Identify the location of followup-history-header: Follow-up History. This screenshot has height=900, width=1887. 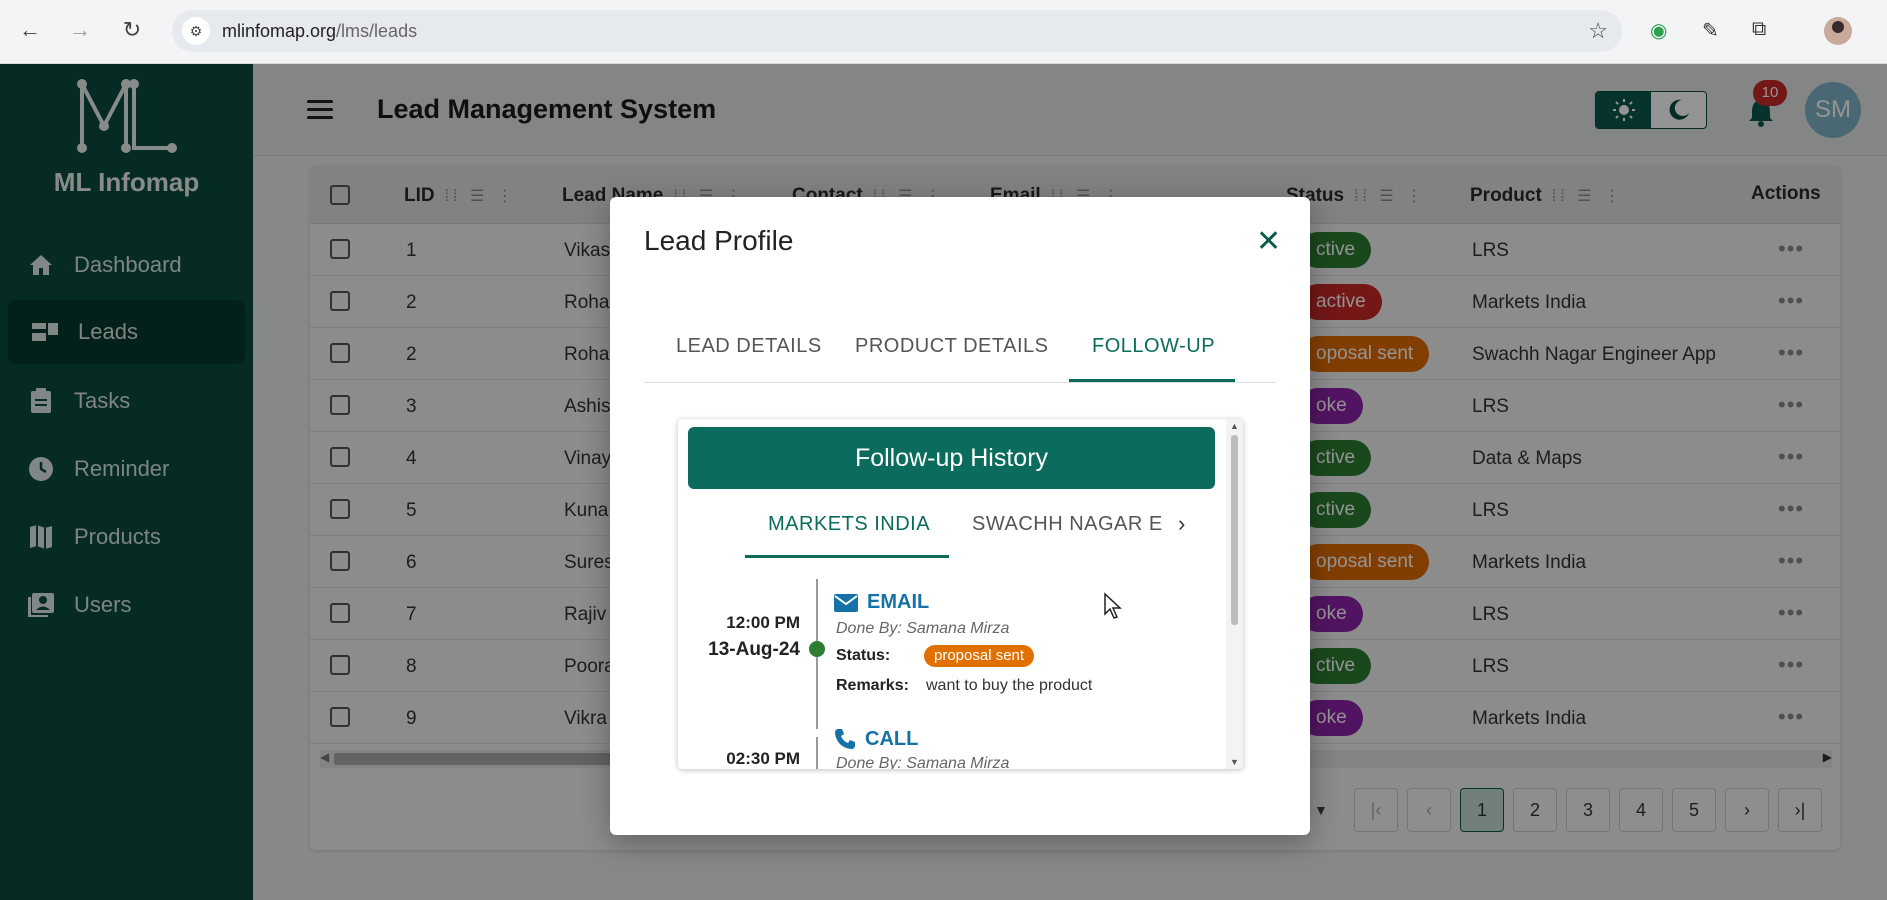
(951, 458).